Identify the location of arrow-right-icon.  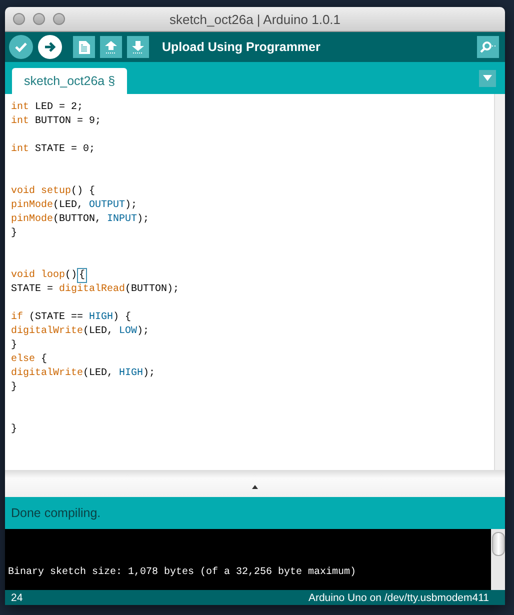
(50, 47).